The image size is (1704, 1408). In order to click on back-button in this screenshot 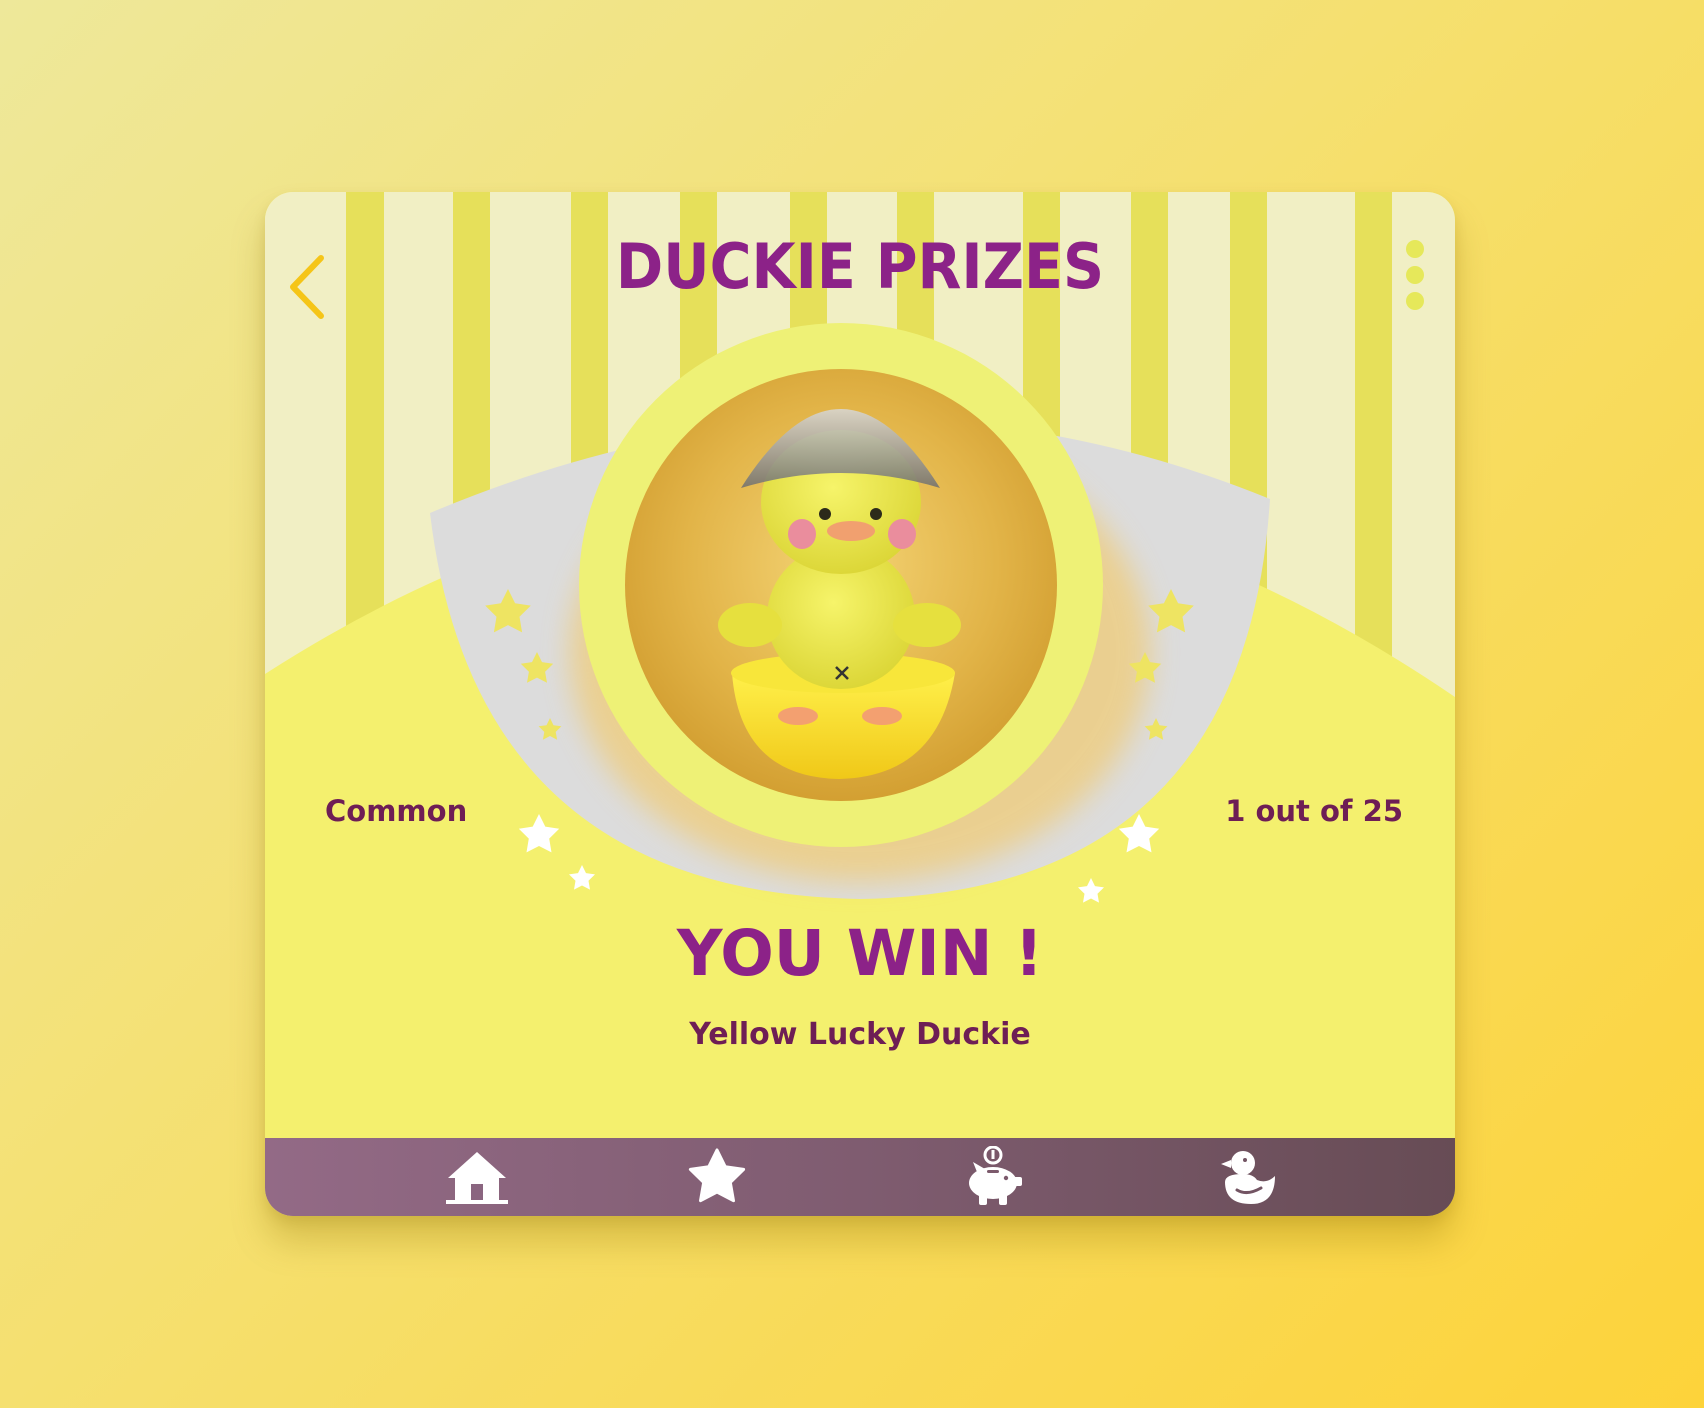, I will do `click(308, 285)`.